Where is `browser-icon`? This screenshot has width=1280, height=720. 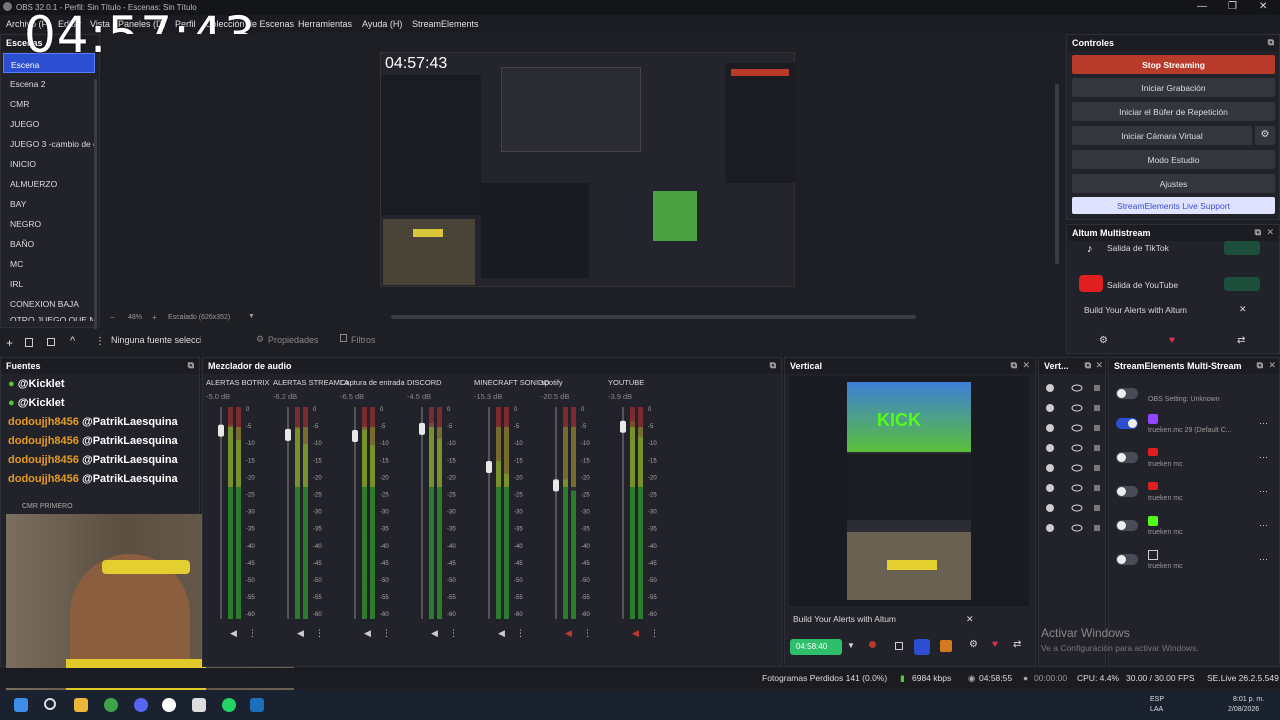 browser-icon is located at coordinates (111, 705).